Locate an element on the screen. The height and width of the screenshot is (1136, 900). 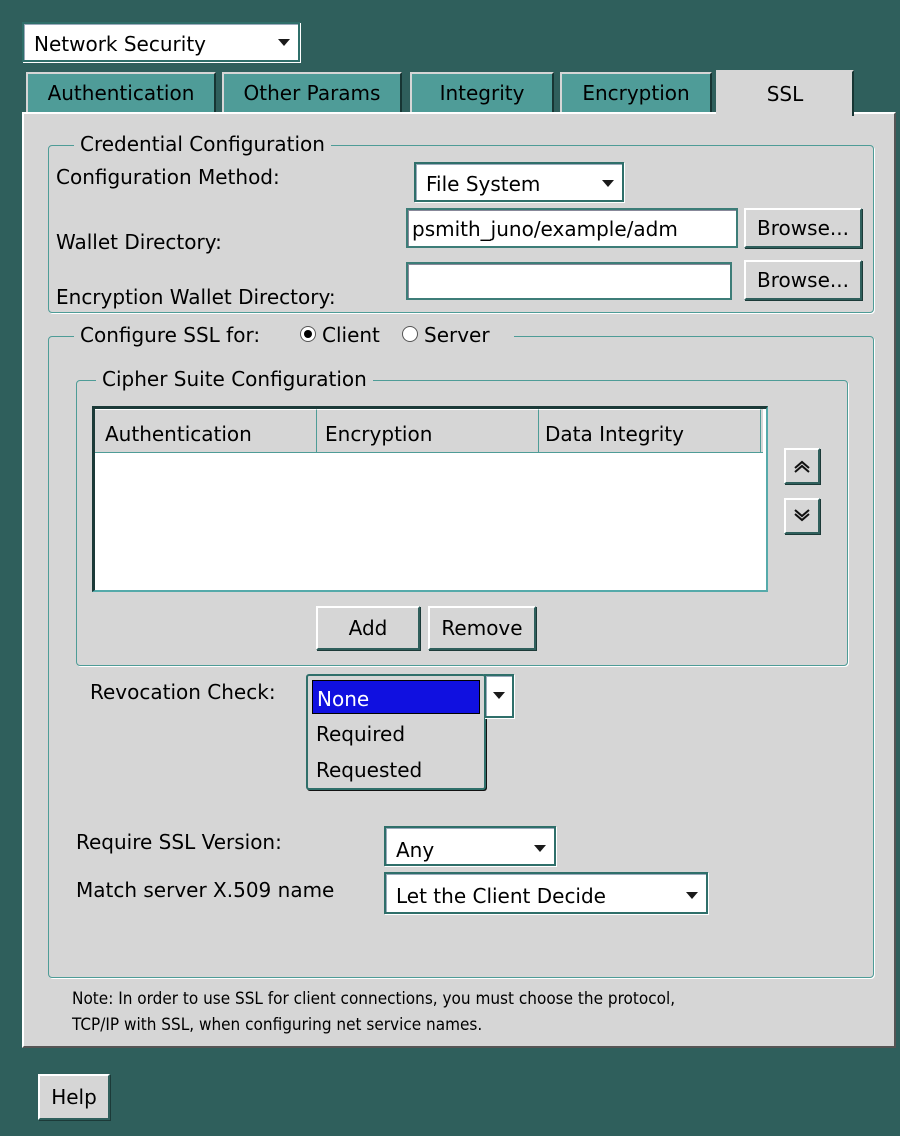
tab-label: Integrity is located at coordinates (482, 93).